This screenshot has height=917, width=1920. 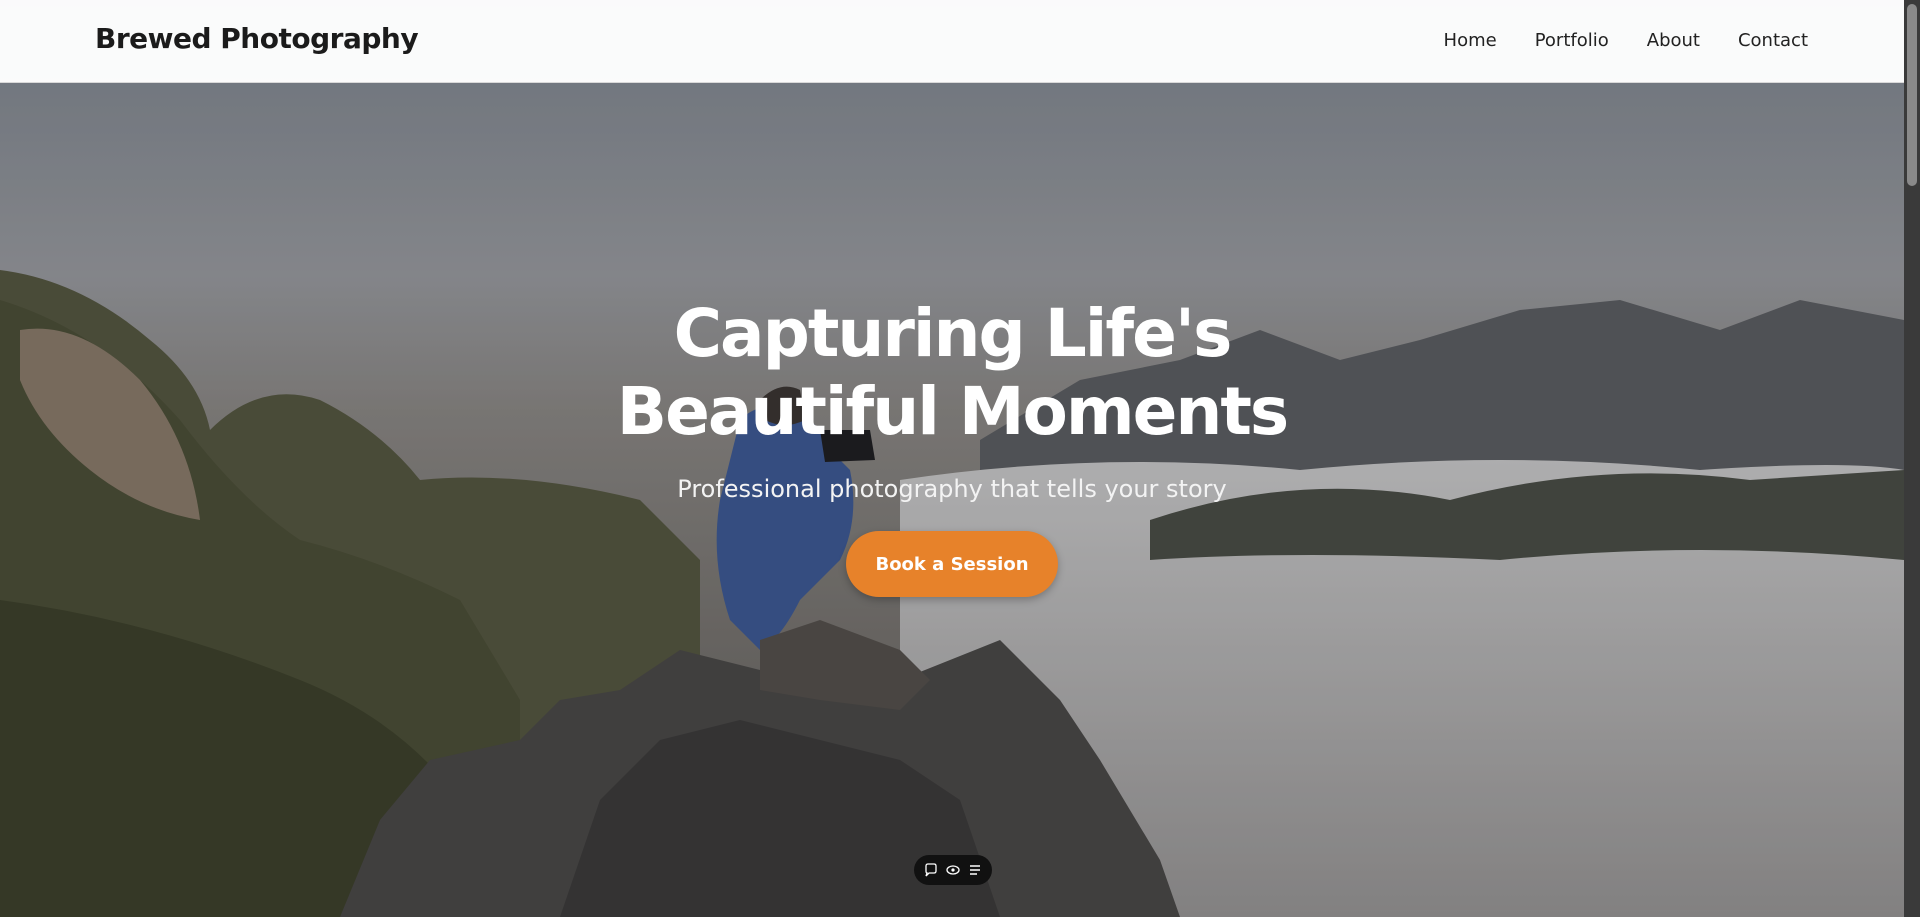 What do you see at coordinates (1470, 40) in the screenshot?
I see `nav-link-home: Home` at bounding box center [1470, 40].